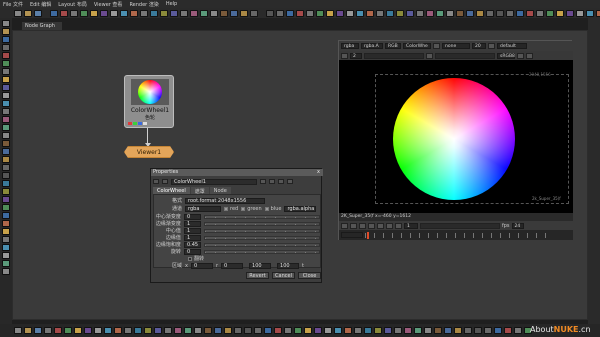  I want to click on input-a-select: ColorWhe, so click(417, 46).